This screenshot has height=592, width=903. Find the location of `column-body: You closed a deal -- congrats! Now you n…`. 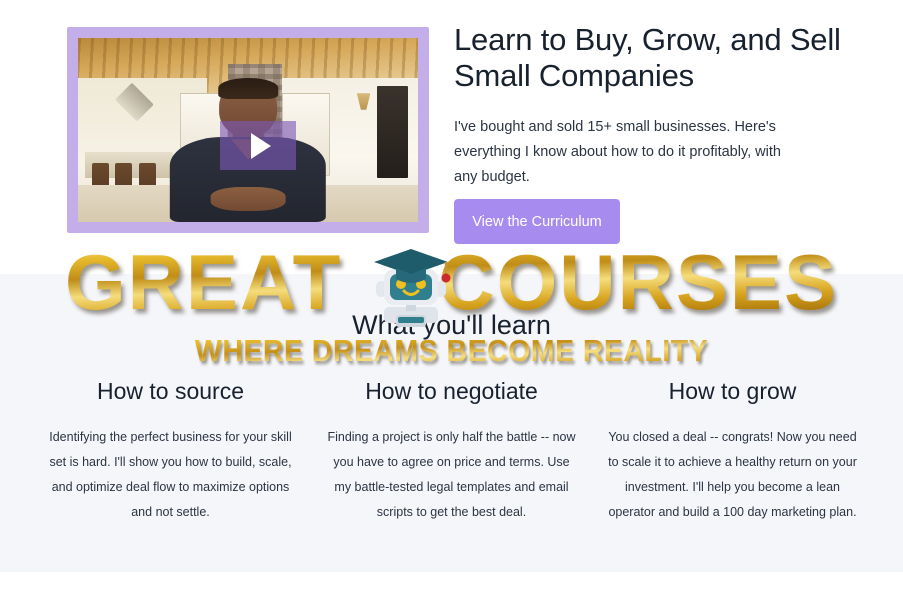

column-body: You closed a deal -- congrats! Now you n… is located at coordinates (732, 474).